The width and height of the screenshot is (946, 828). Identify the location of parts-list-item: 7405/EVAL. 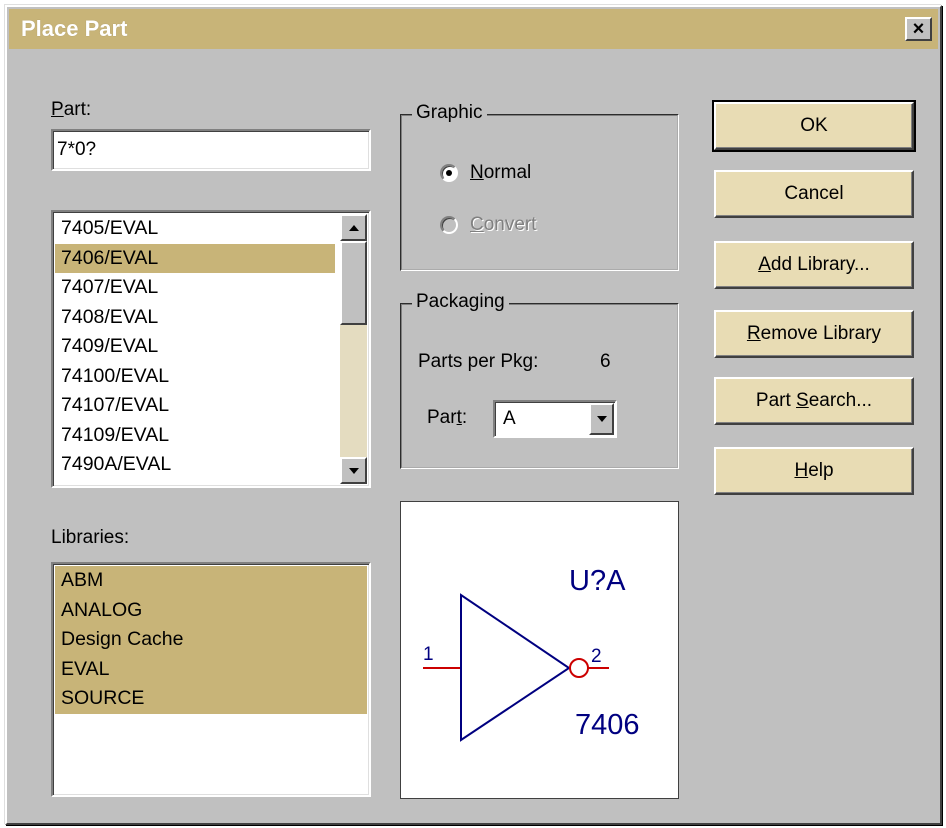
(195, 229).